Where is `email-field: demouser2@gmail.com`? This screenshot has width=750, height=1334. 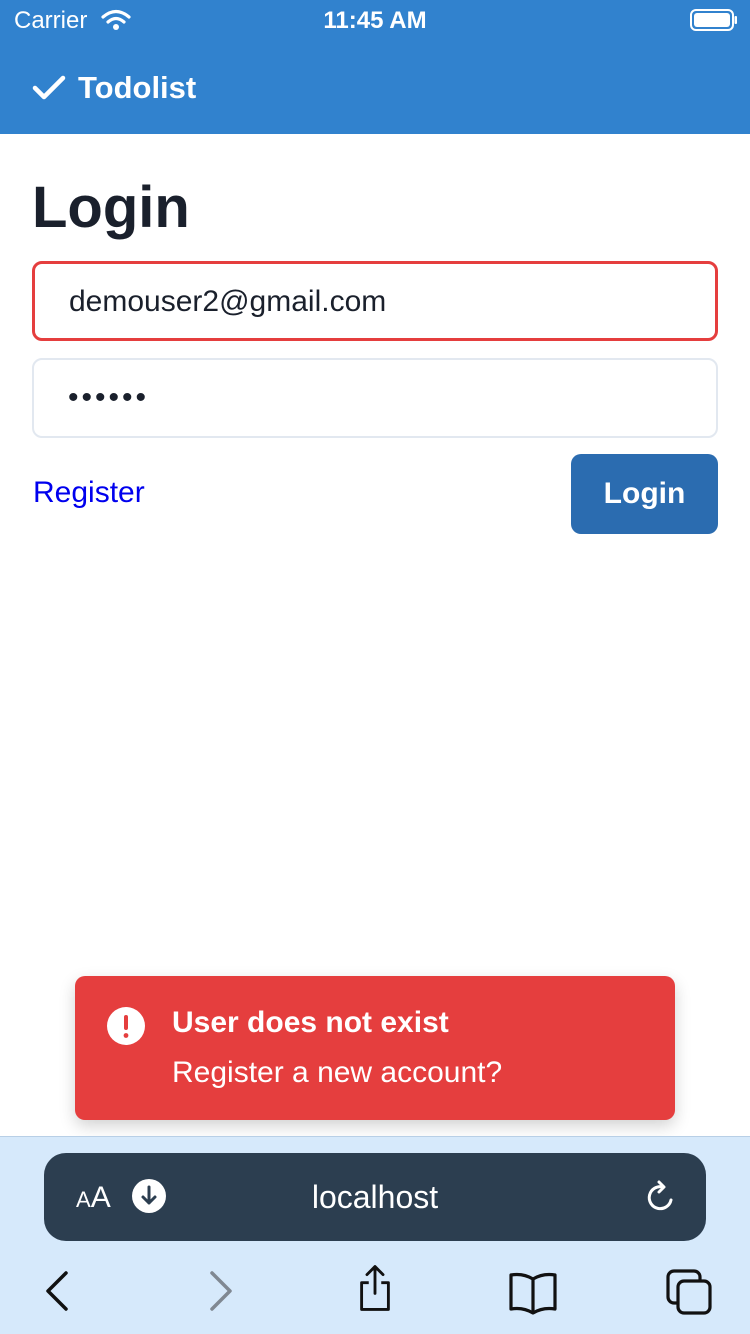 email-field: demouser2@gmail.com is located at coordinates (375, 301).